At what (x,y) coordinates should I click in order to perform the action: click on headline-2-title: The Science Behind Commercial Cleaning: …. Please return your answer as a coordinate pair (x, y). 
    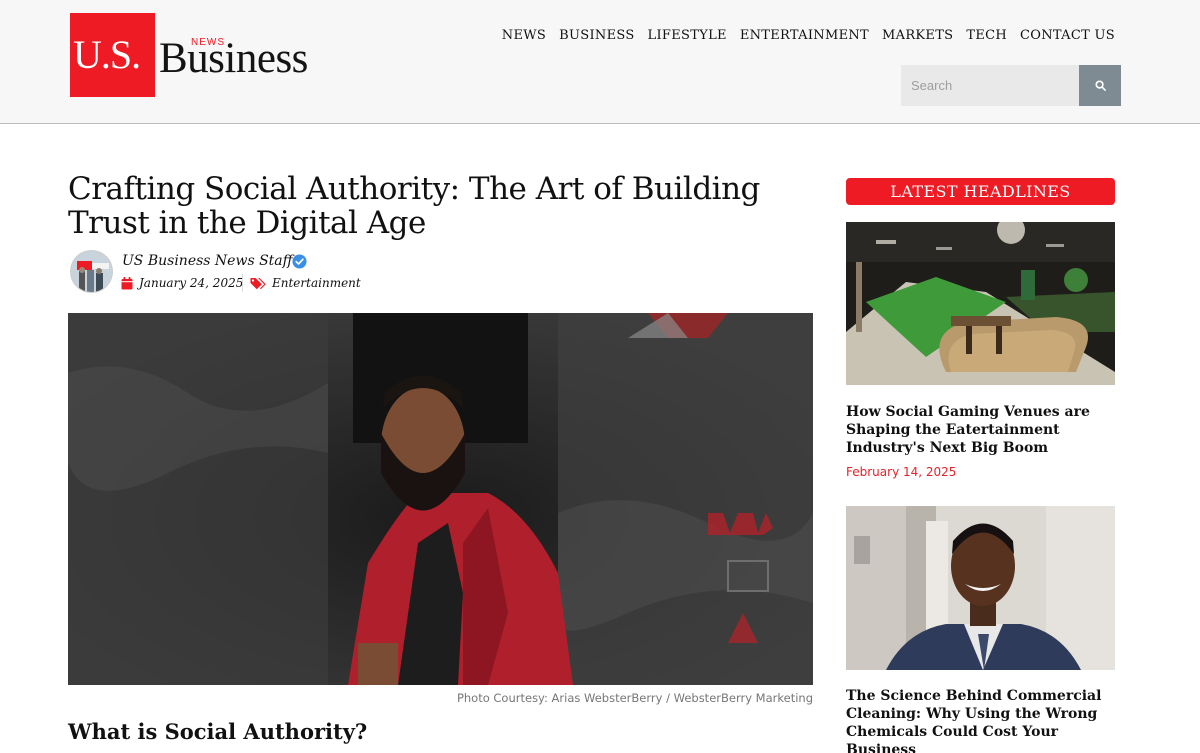
    Looking at the image, I should click on (981, 720).